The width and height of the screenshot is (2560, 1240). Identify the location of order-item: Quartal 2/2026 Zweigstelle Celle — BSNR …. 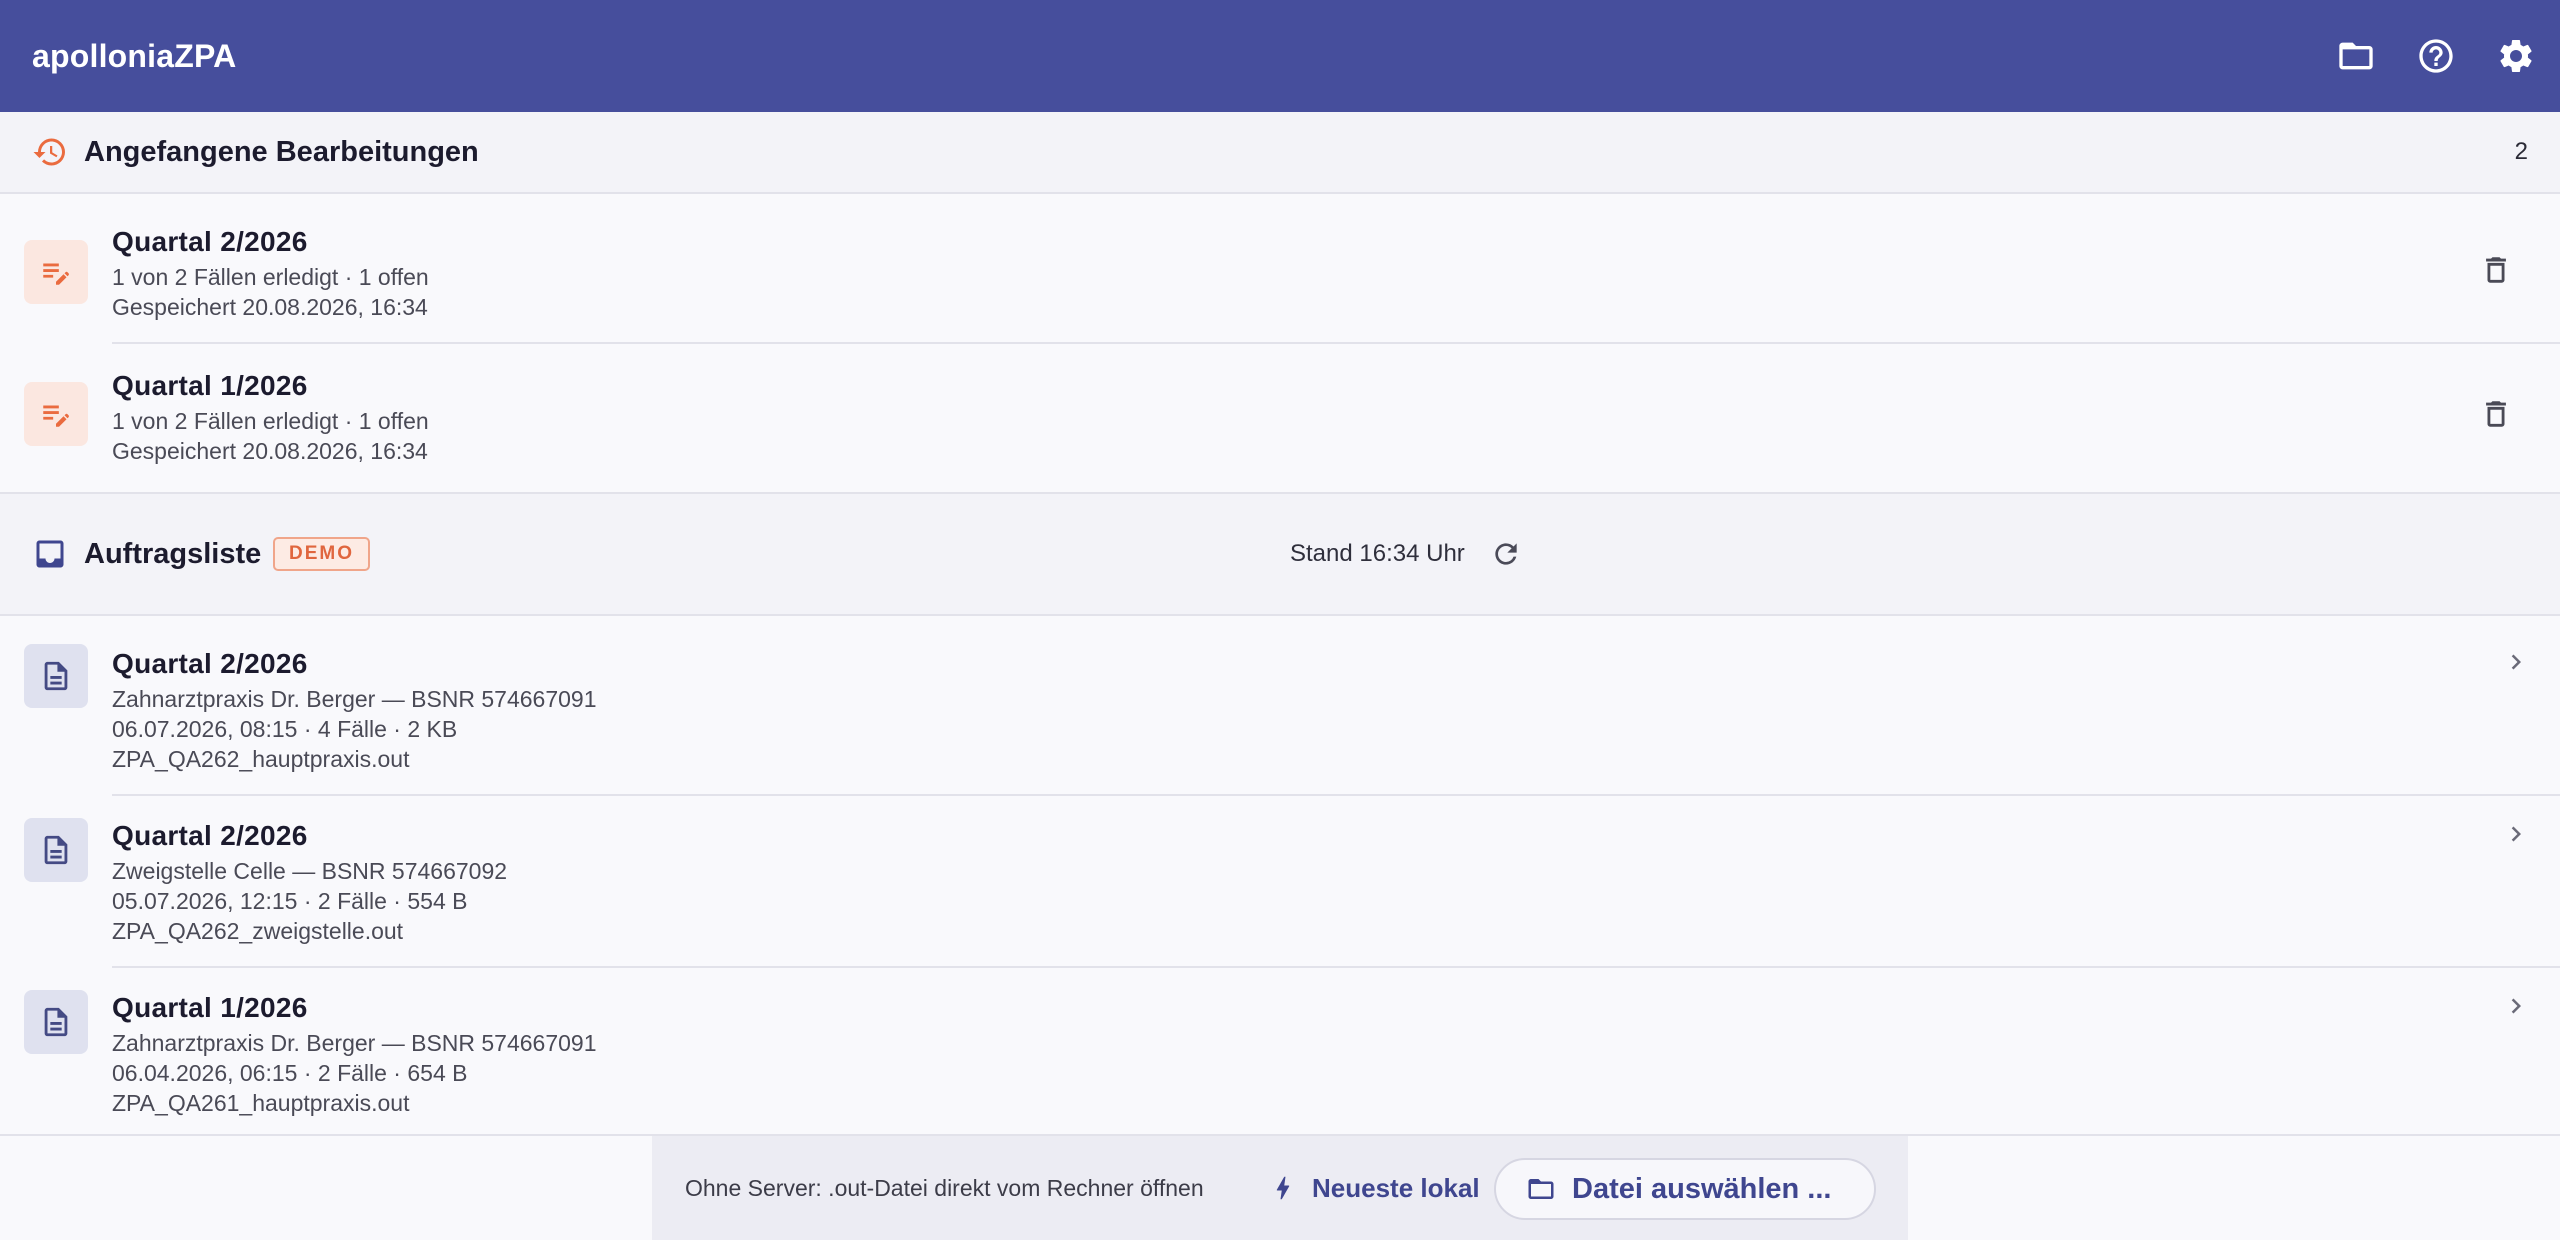
(1280, 881).